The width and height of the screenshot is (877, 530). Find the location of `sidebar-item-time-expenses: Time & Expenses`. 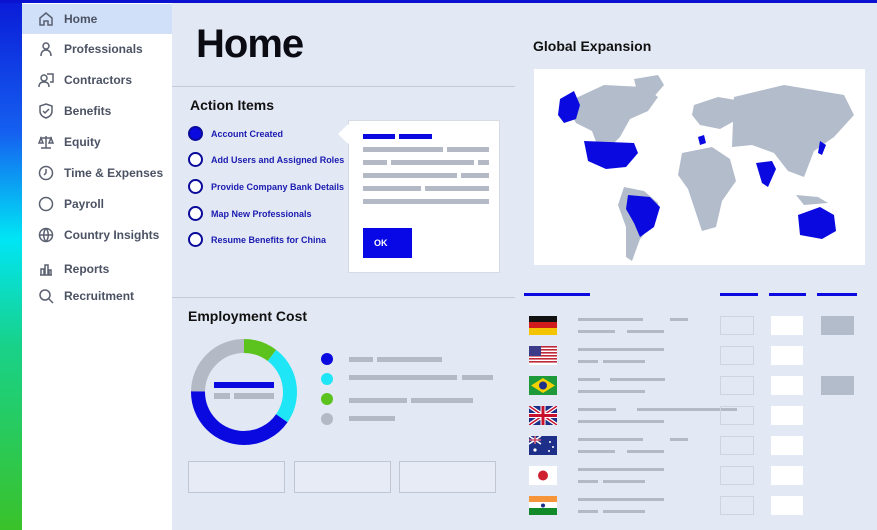

sidebar-item-time-expenses: Time & Expenses is located at coordinates (97, 173).